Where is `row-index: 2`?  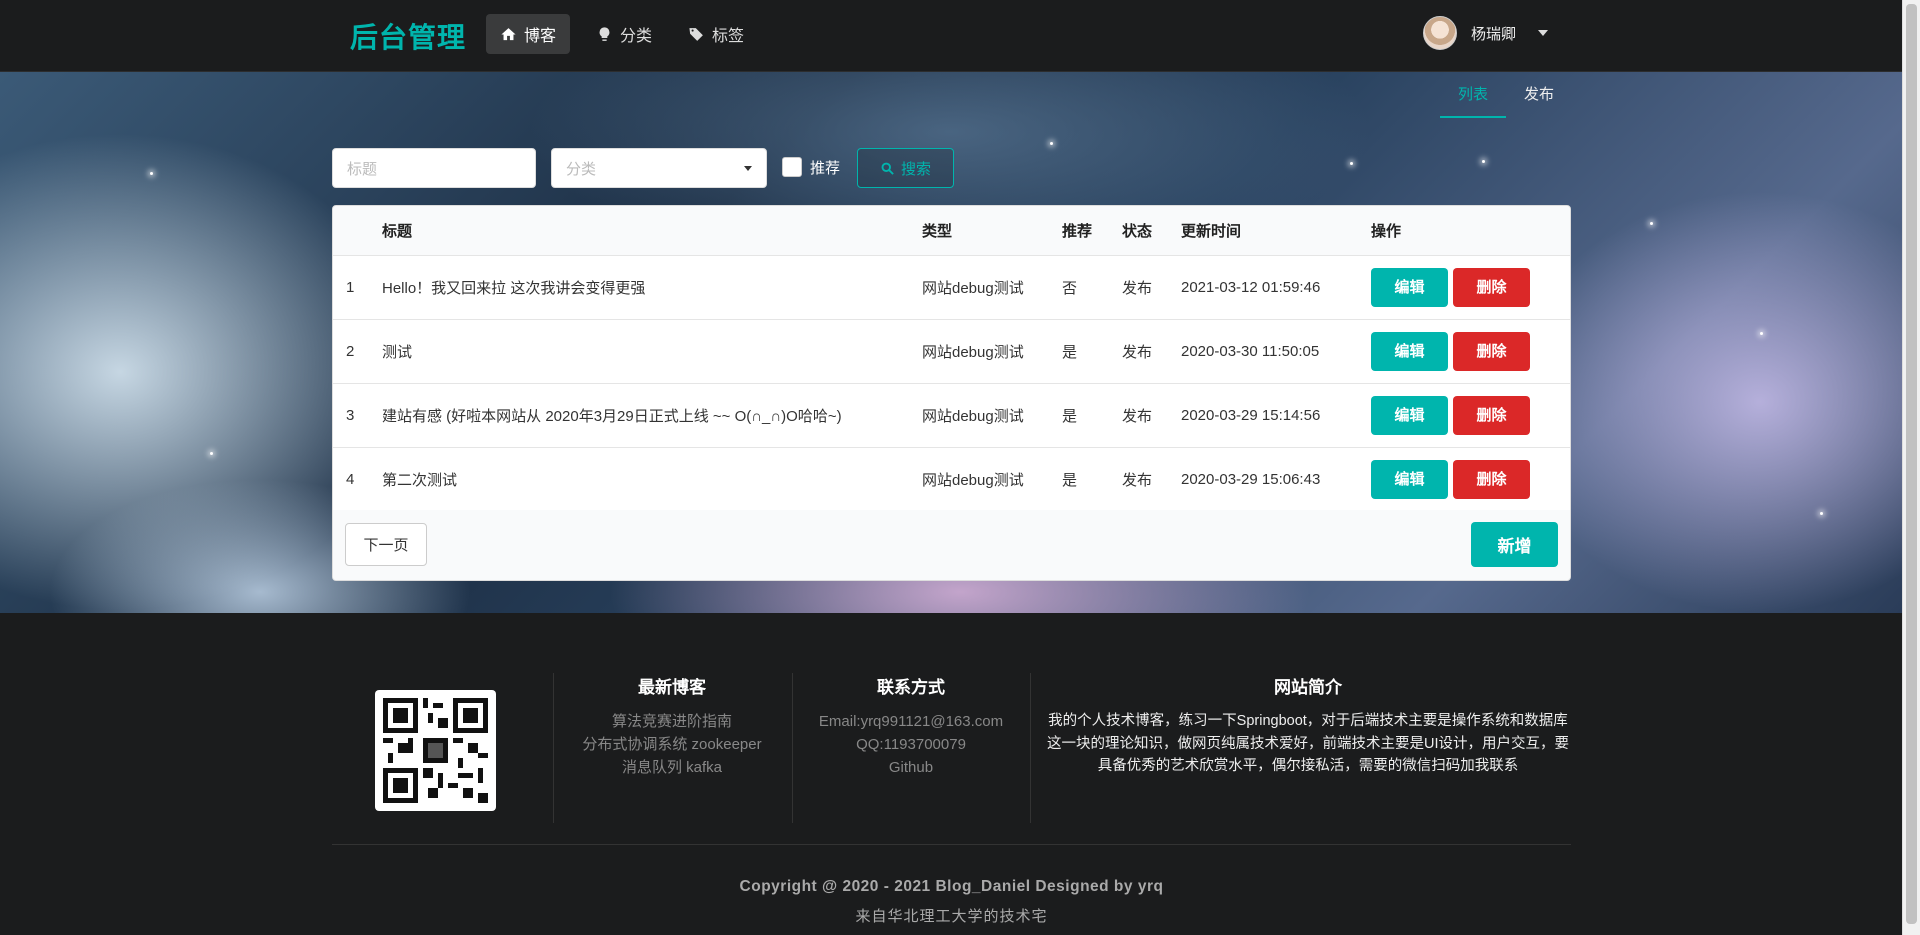 row-index: 2 is located at coordinates (357, 351).